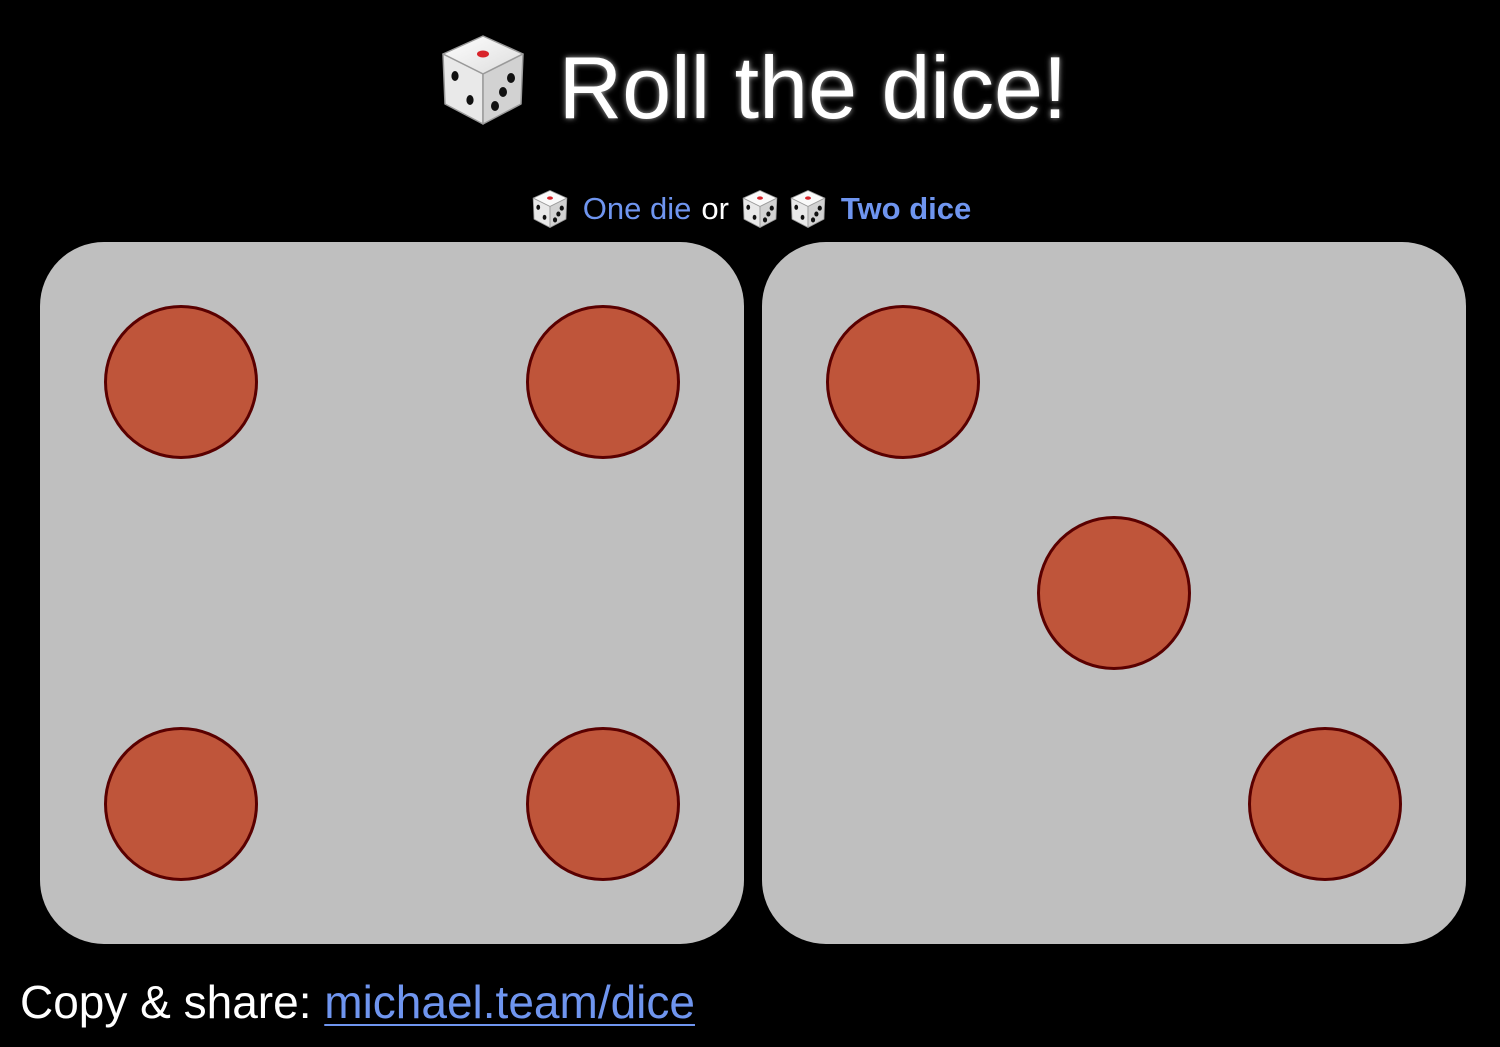 Image resolution: width=1500 pixels, height=1047 pixels. Describe the element at coordinates (166, 1002) in the screenshot. I see `share-label: Copy & share:` at that location.